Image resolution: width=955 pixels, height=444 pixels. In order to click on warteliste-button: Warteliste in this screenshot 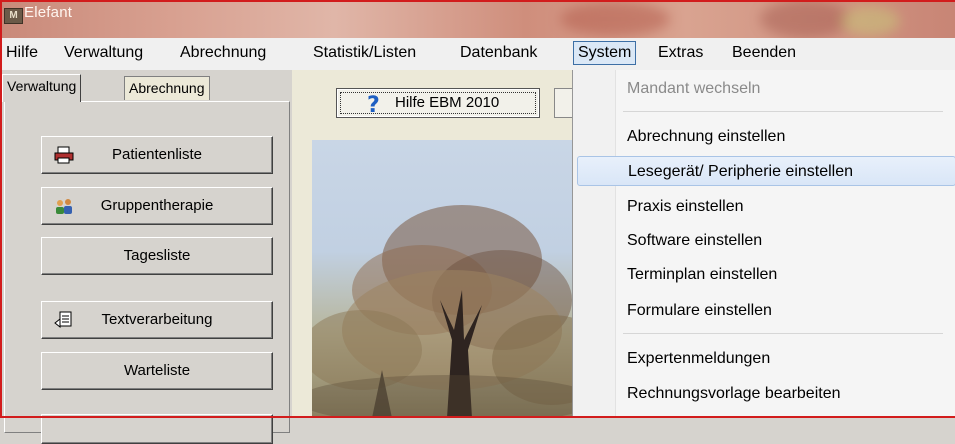, I will do `click(157, 371)`.